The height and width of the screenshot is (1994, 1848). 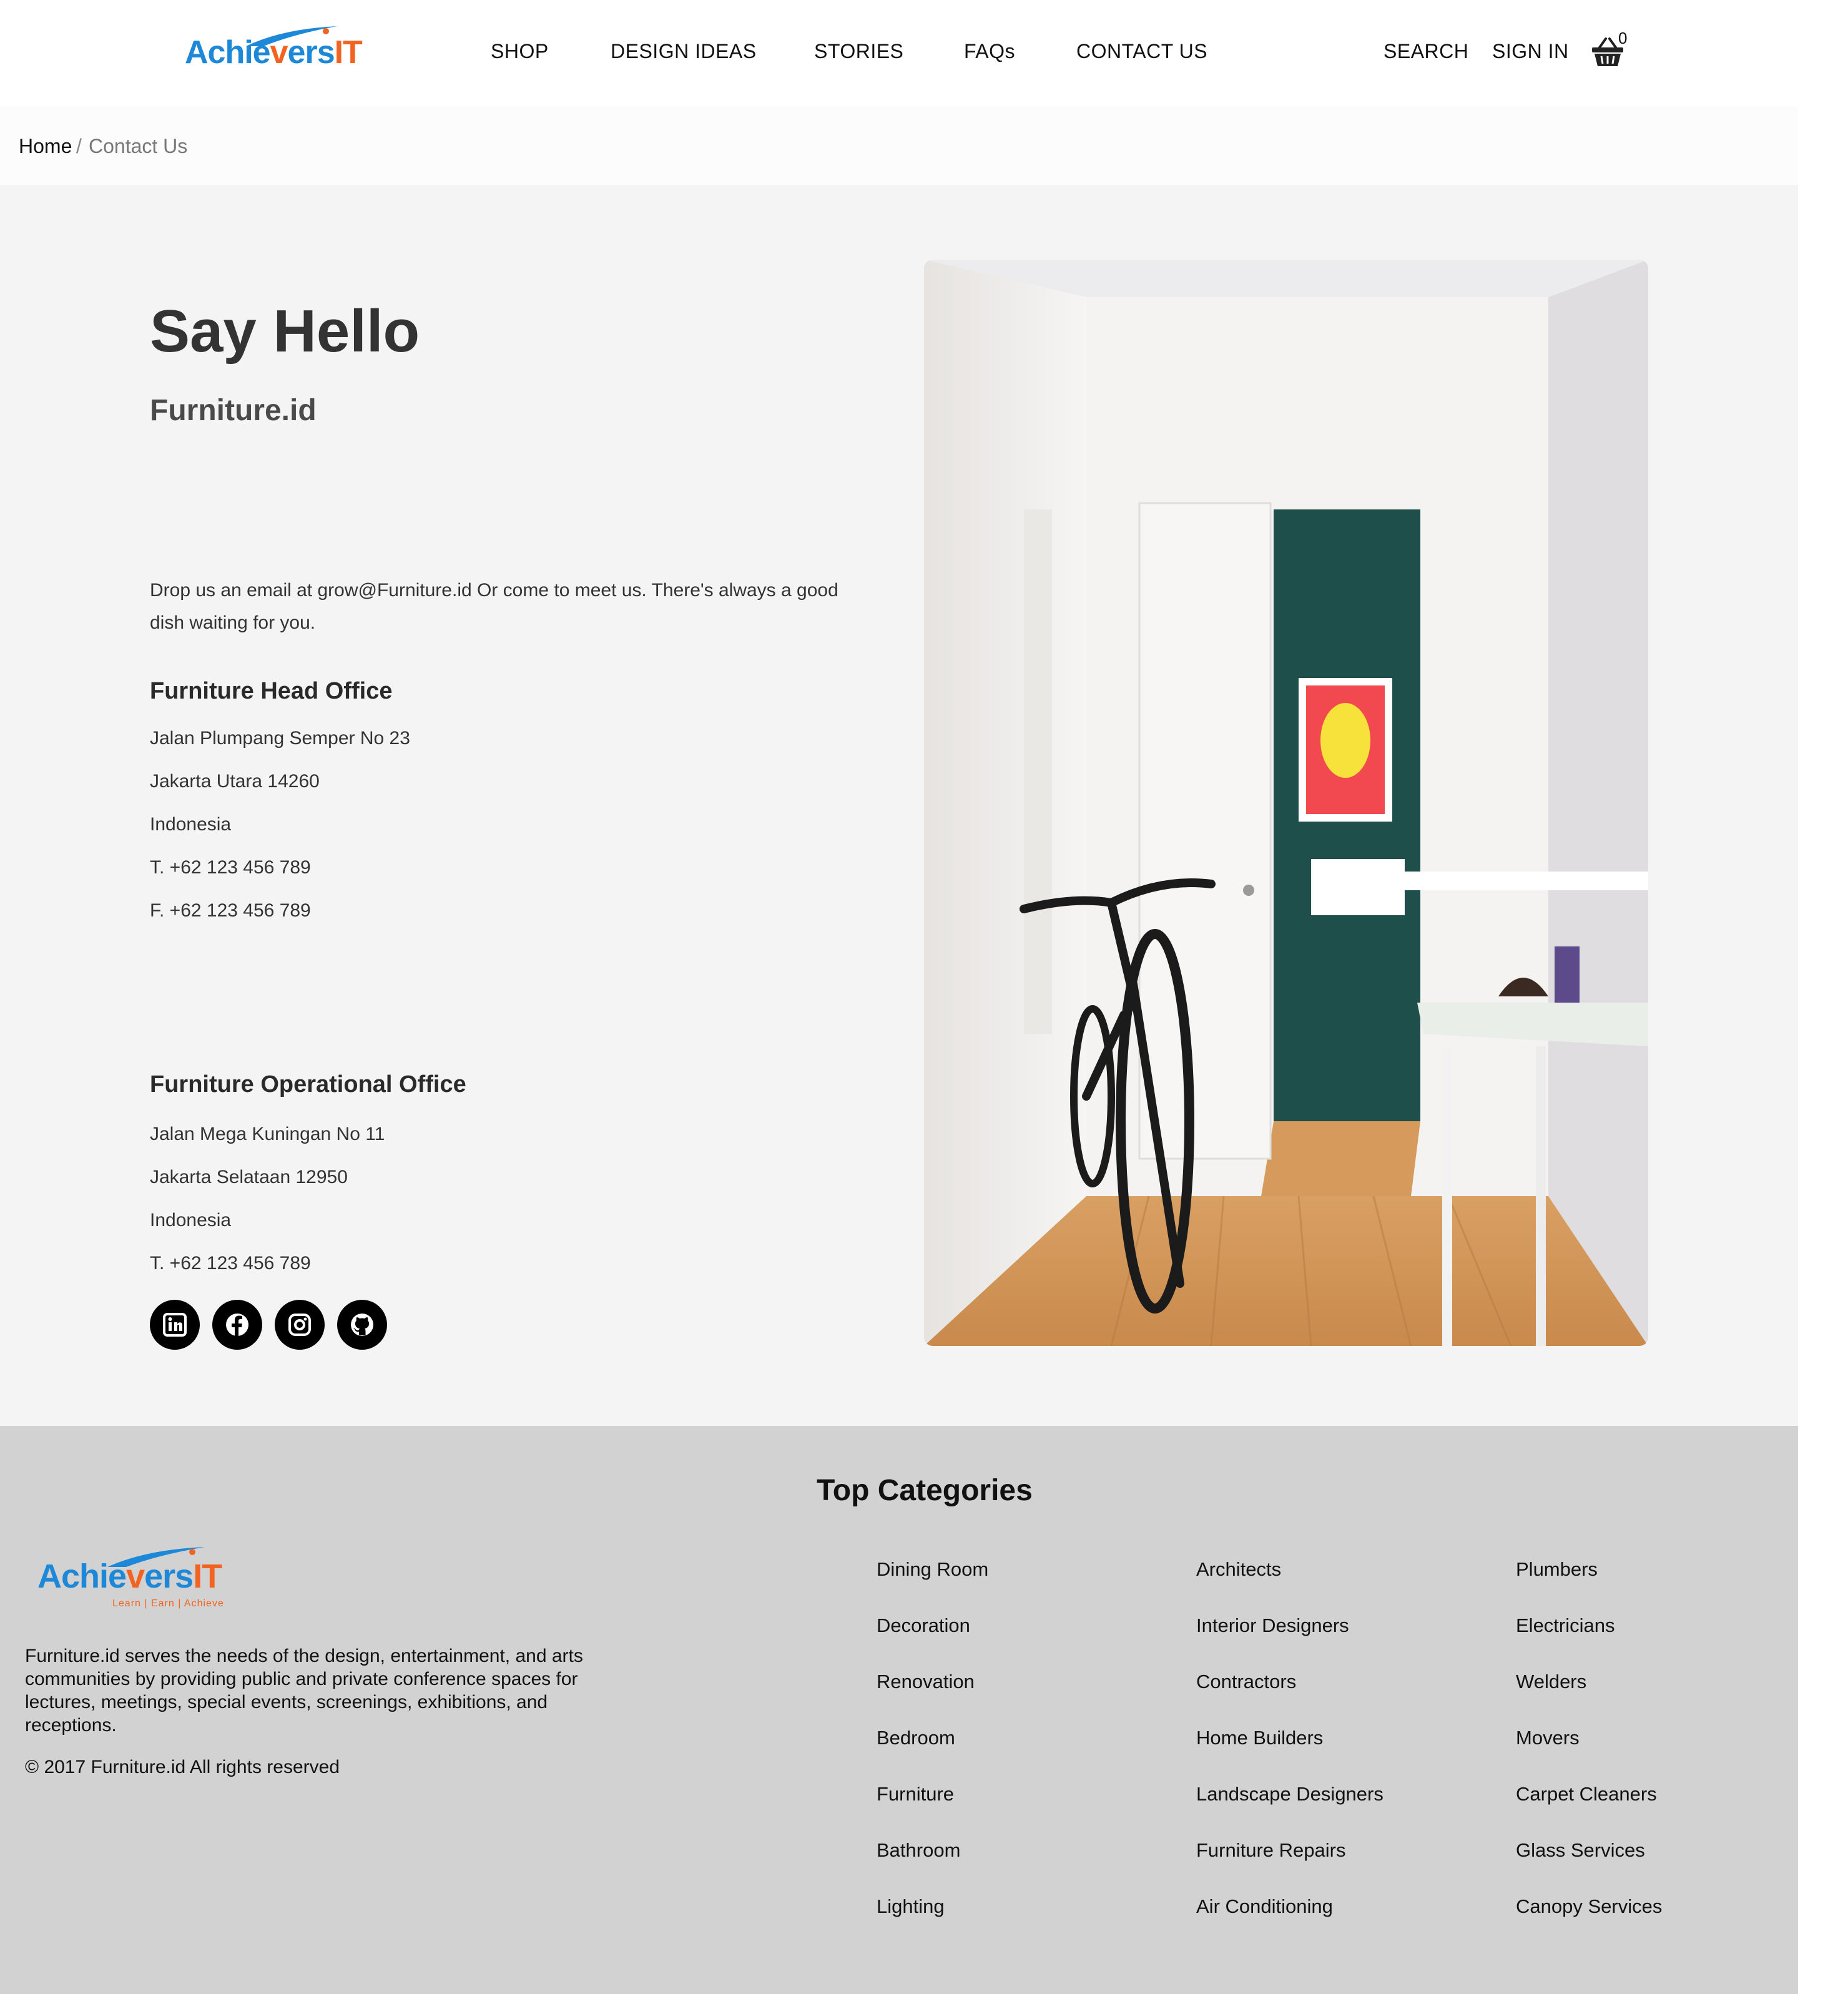 I want to click on nav-contact-us: CONTACT US, so click(x=1141, y=51).